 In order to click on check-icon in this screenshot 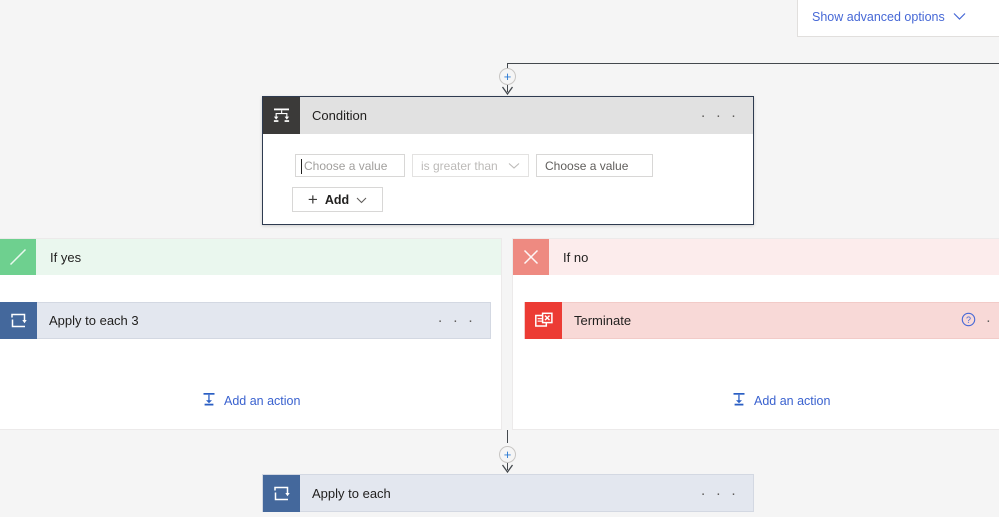, I will do `click(18, 257)`.